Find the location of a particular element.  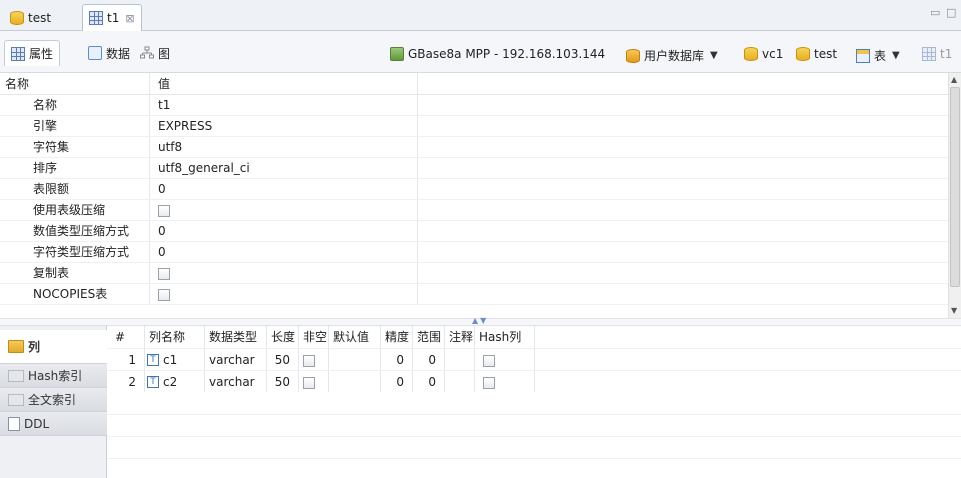

replicated-table-checkbox is located at coordinates (164, 273).